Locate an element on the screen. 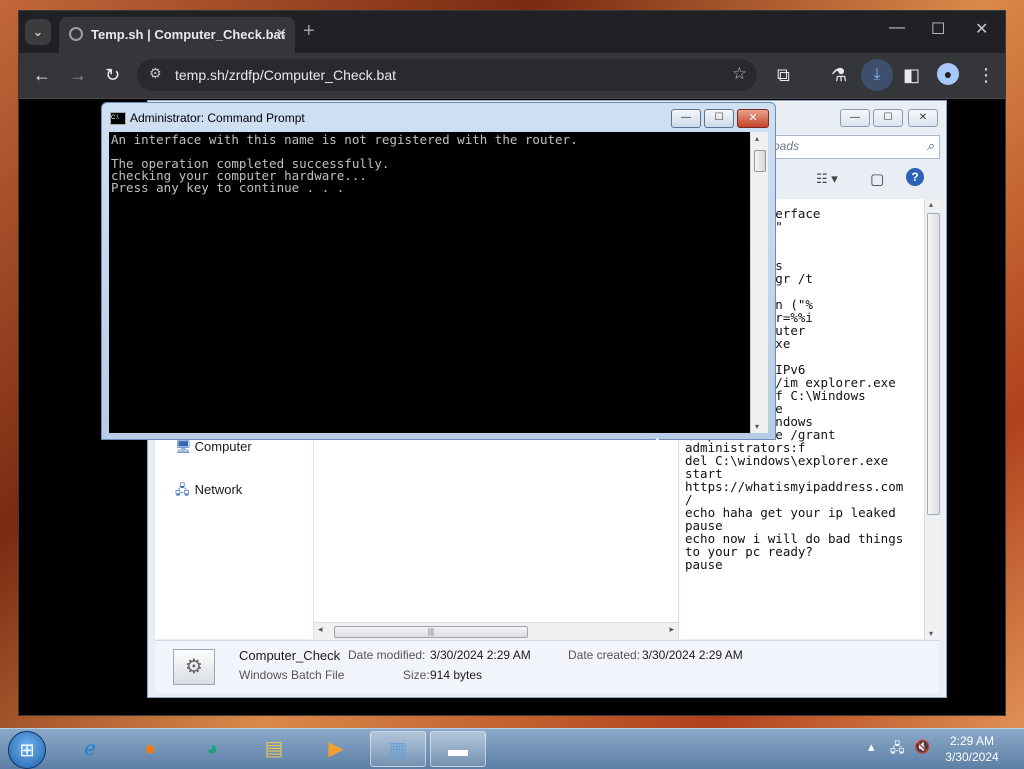 This screenshot has width=1024, height=769. chevron-down-icon: ⌄ is located at coordinates (38, 31).